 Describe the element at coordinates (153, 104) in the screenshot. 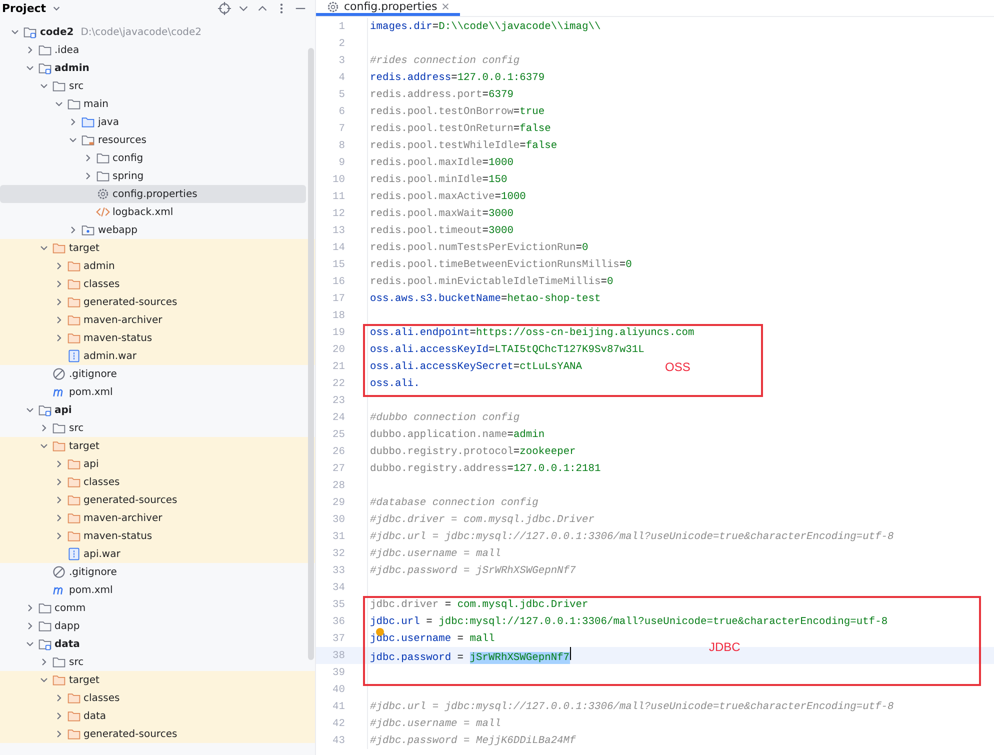

I see `tree-item: main` at that location.